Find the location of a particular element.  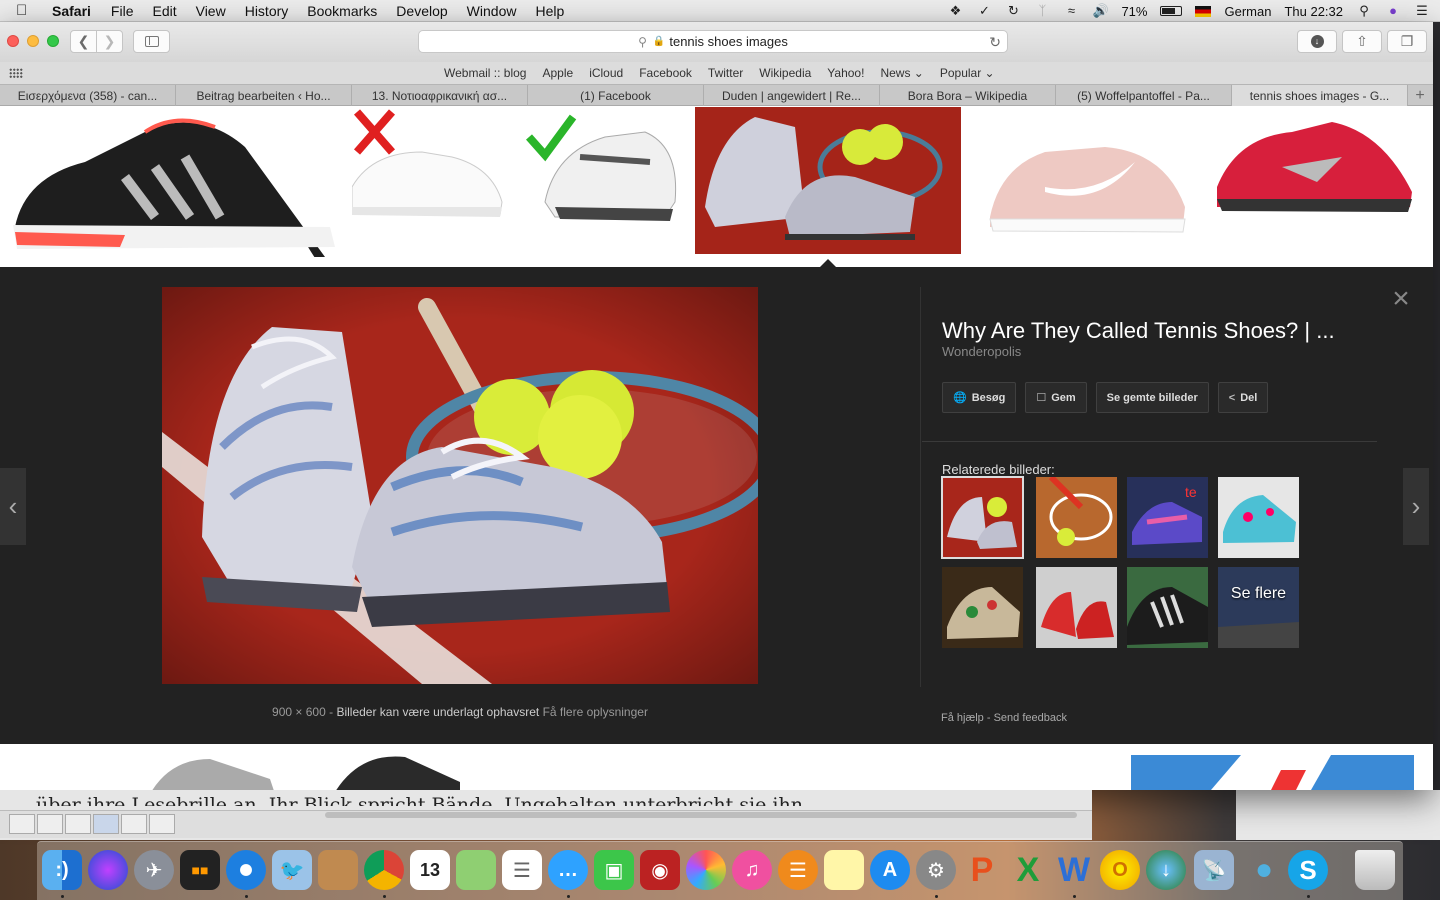

view-mode-2-button is located at coordinates (50, 824).